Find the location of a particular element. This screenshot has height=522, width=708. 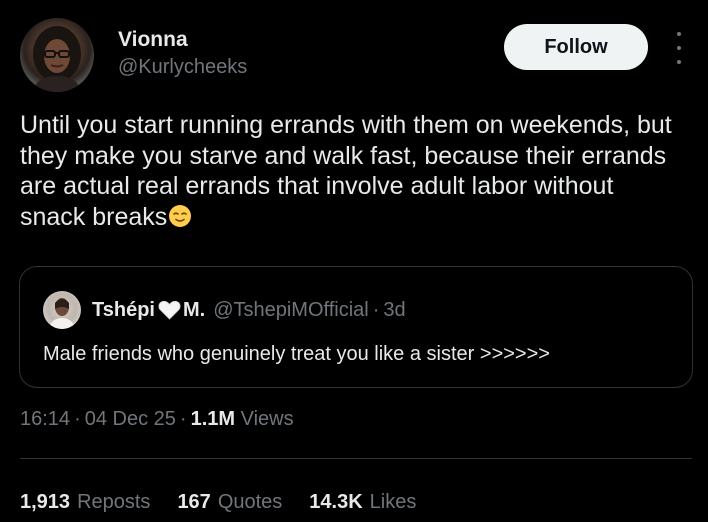

white-heart-icon is located at coordinates (169, 310).